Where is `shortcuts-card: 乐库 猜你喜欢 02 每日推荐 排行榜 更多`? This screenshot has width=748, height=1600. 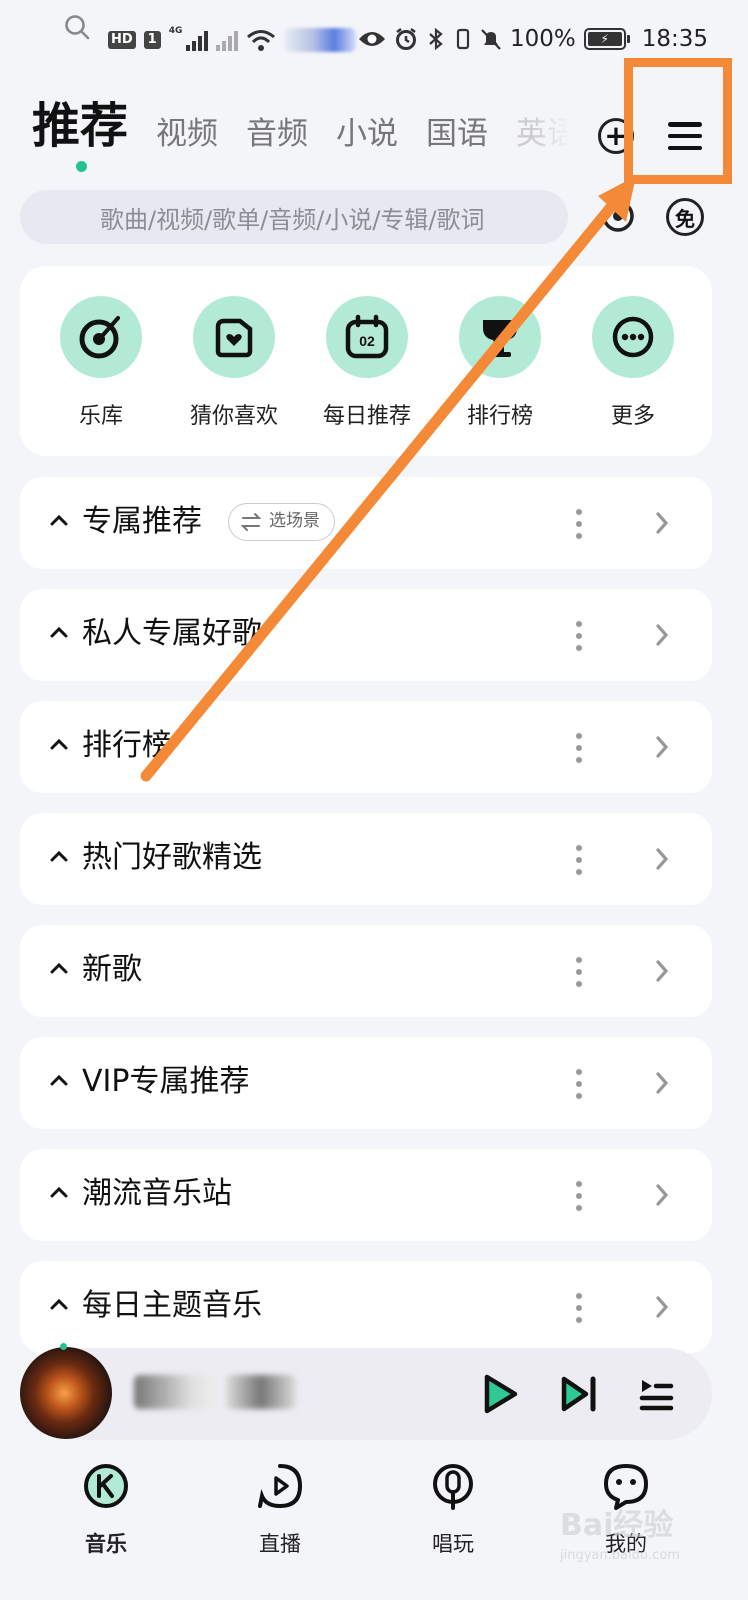
shortcuts-card: 乐库 猜你喜欢 02 每日推荐 排行榜 更多 is located at coordinates (366, 361).